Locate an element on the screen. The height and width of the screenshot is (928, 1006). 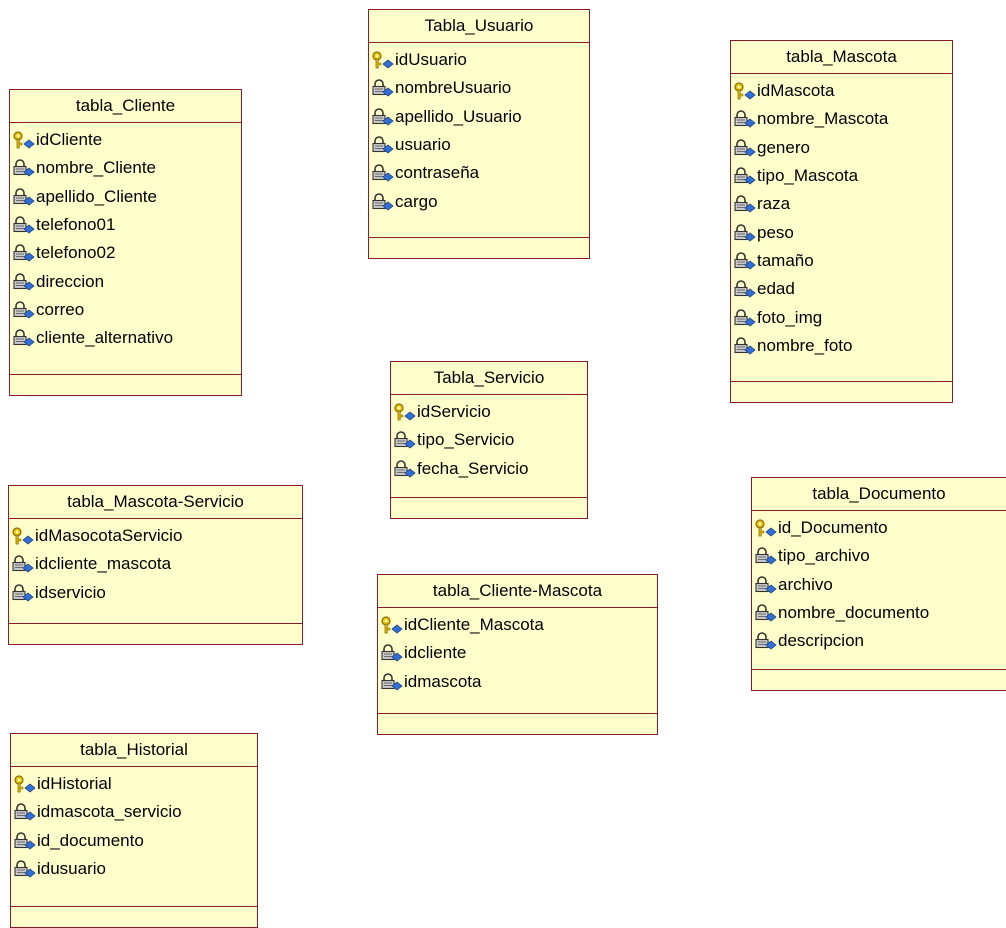
attribute-name: genero is located at coordinates (783, 147).